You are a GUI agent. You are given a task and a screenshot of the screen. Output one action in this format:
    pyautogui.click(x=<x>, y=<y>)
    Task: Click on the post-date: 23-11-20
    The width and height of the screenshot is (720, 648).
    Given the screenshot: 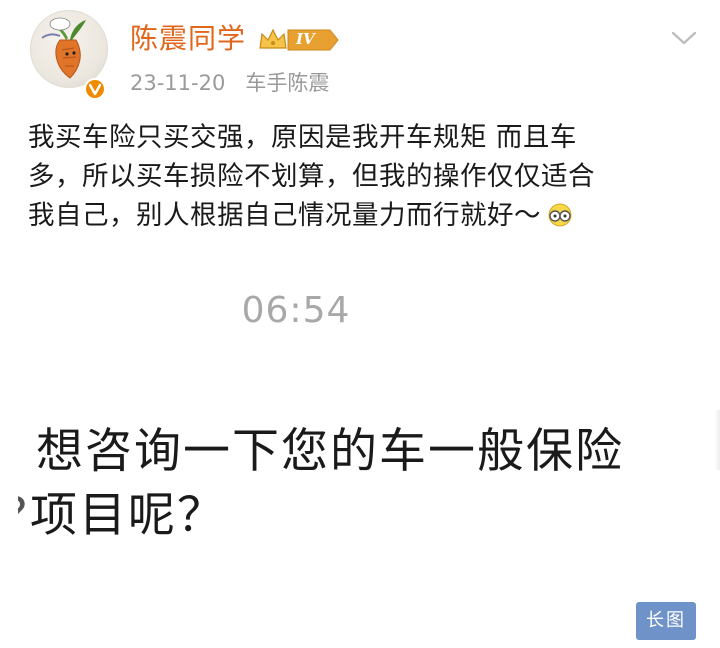 What is the action you would take?
    pyautogui.click(x=178, y=83)
    